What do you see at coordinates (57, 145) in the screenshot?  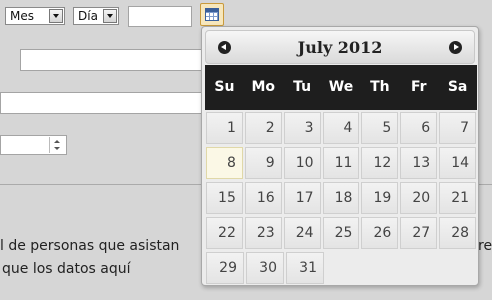 I see `stepper-buttons` at bounding box center [57, 145].